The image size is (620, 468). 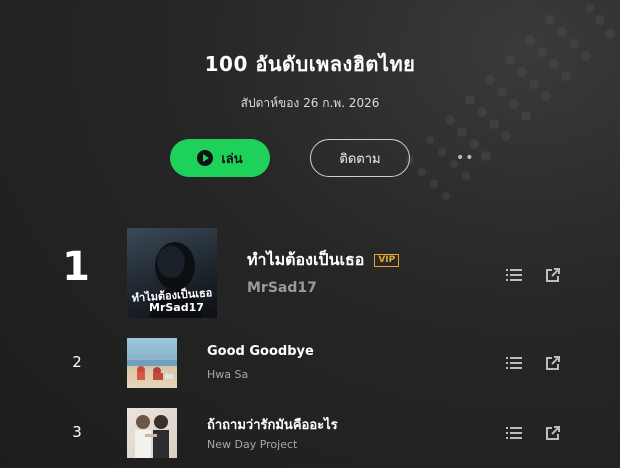 I want to click on page-title: 100 อันดับเพลงฮิตไทย, so click(x=310, y=64).